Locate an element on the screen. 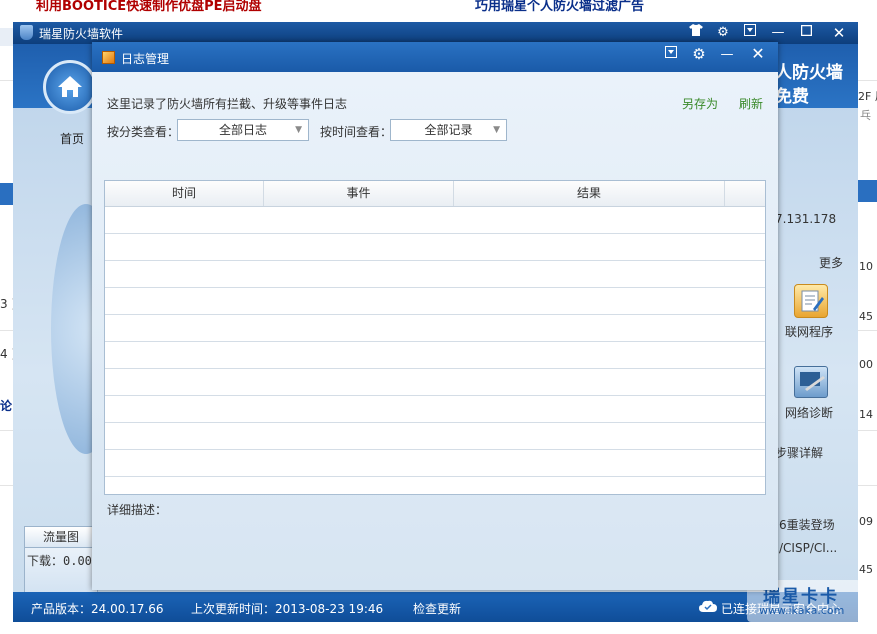  main-window-title: 瑞星防火墙软件 is located at coordinates (81, 34).